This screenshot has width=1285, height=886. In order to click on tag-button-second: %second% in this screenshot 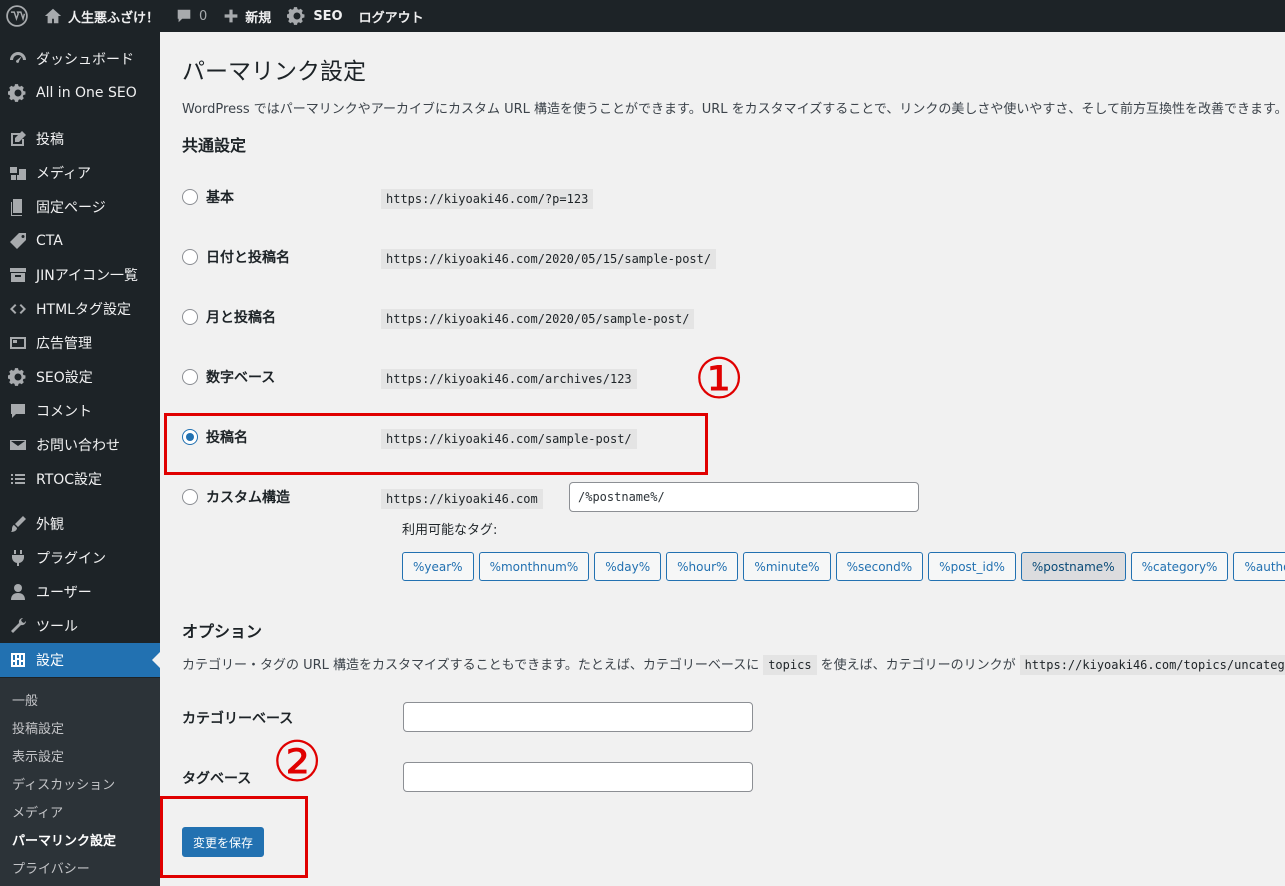, I will do `click(879, 566)`.